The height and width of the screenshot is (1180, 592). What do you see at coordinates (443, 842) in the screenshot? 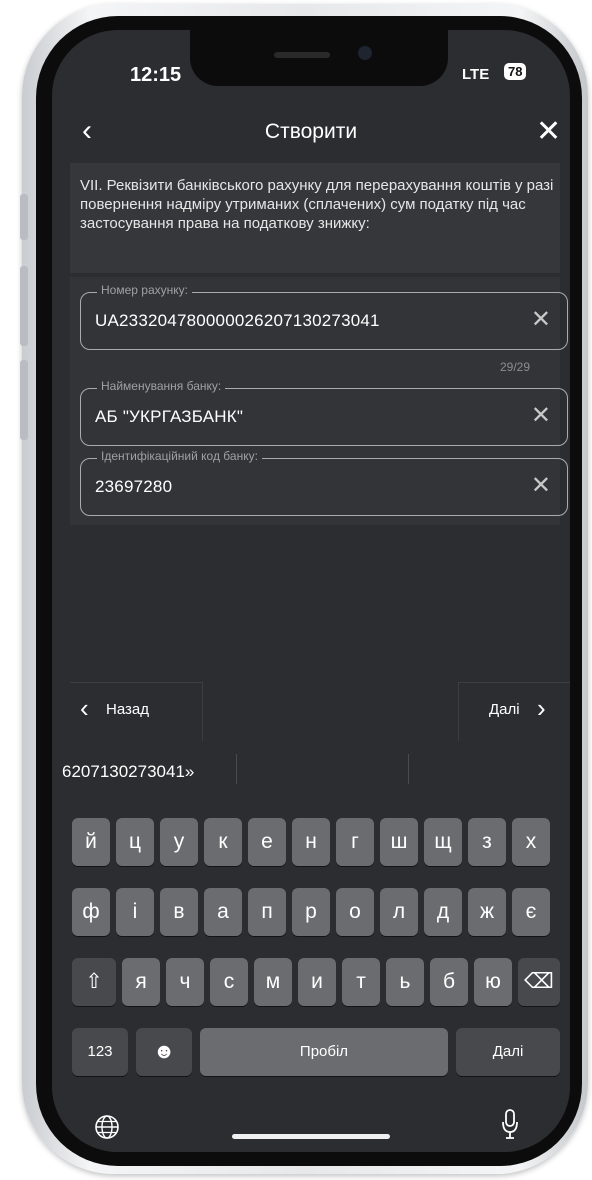
I see `key-щ: щ` at bounding box center [443, 842].